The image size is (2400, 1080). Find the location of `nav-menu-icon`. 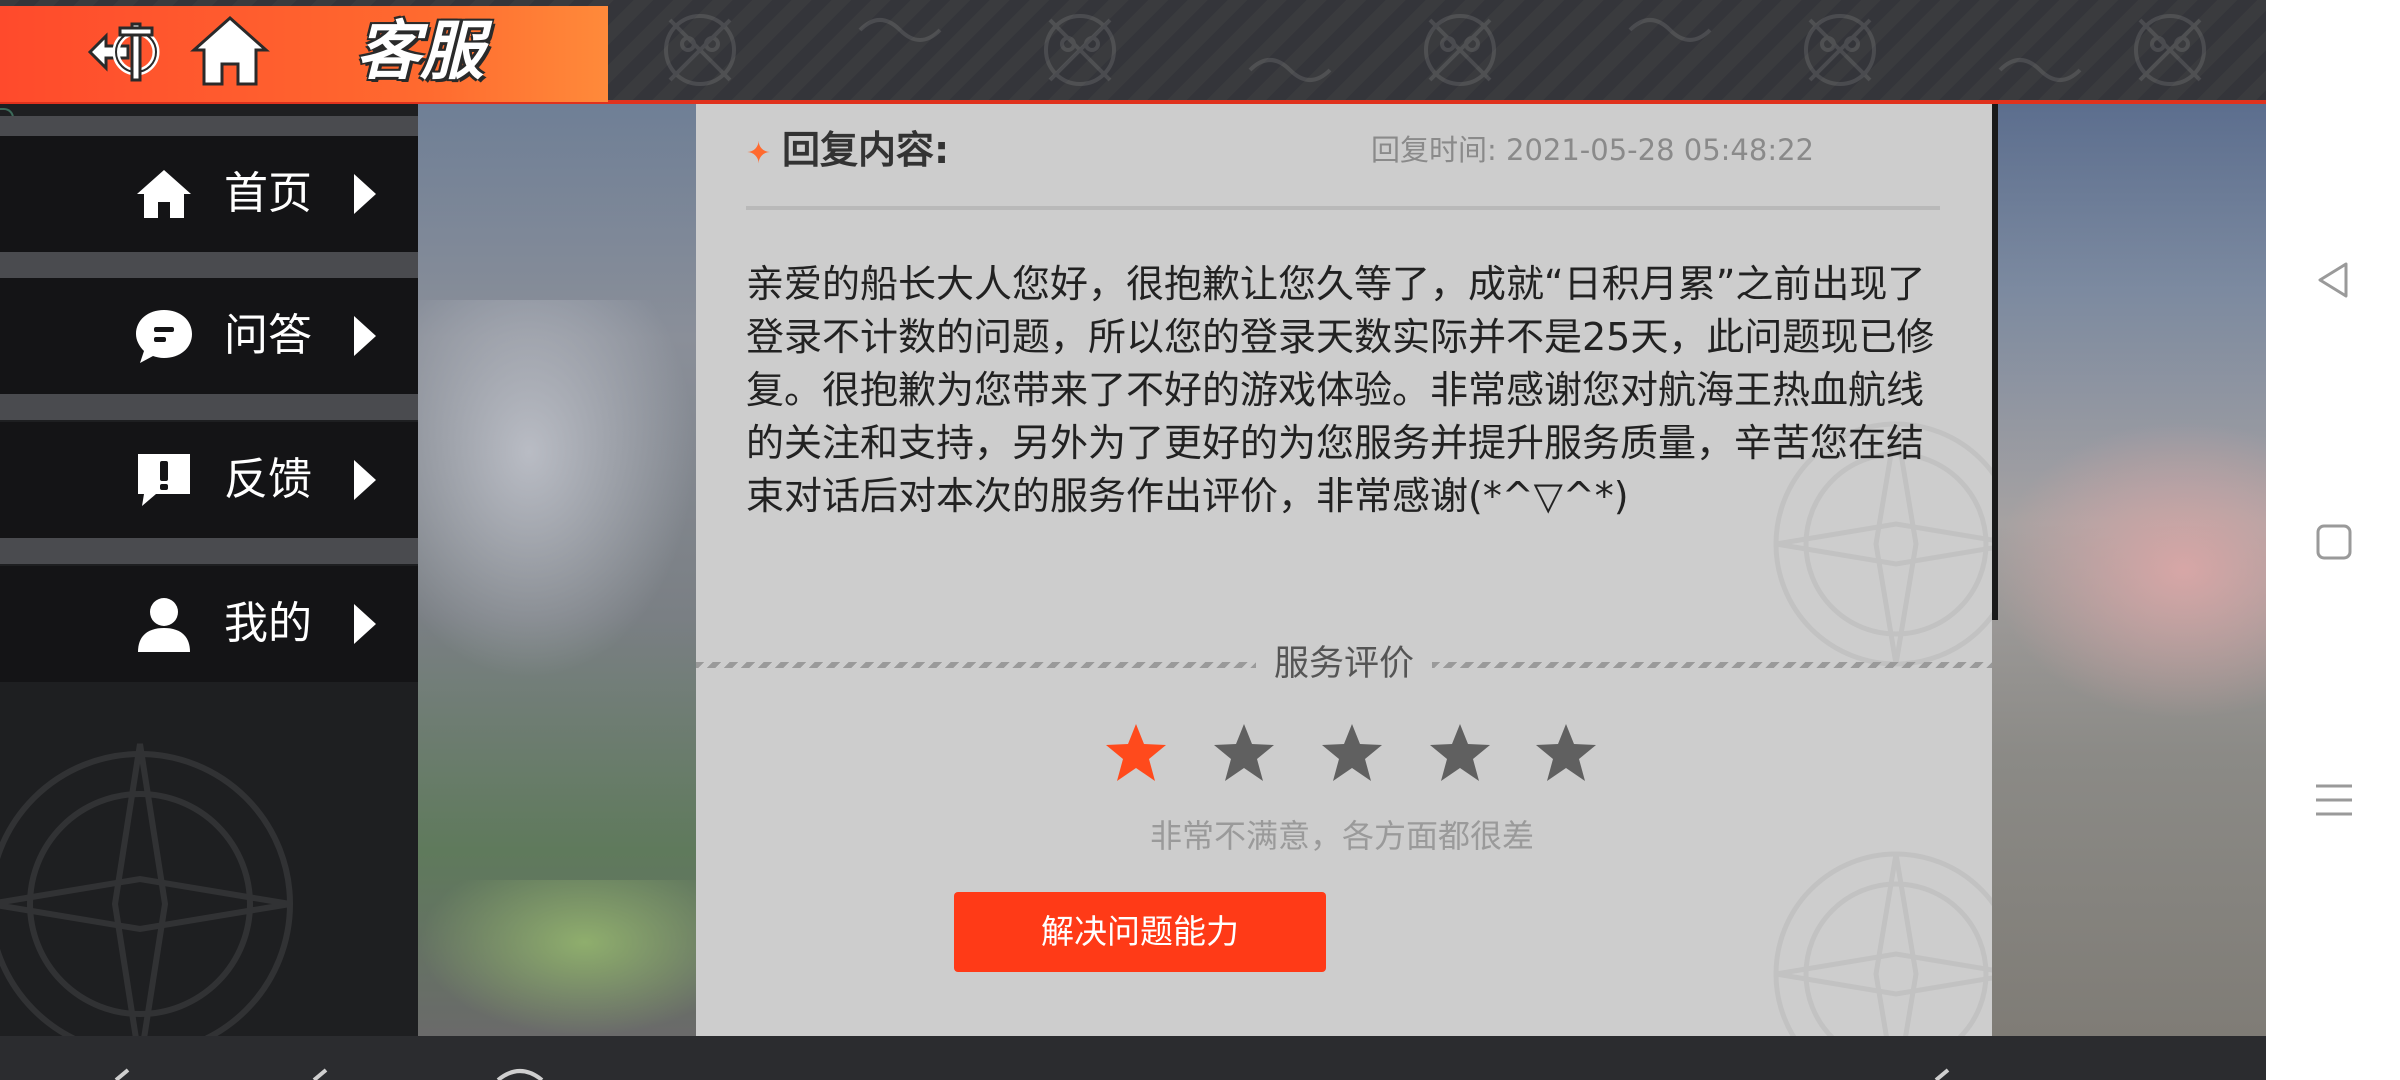

nav-menu-icon is located at coordinates (2334, 800).